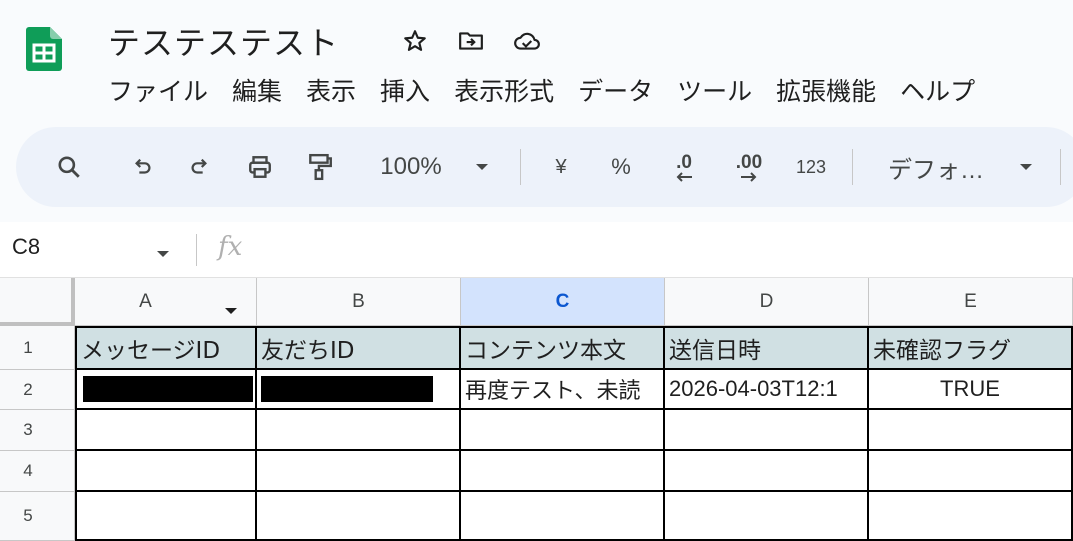 The image size is (1073, 541). Describe the element at coordinates (166, 516) in the screenshot. I see `cell-a5` at that location.